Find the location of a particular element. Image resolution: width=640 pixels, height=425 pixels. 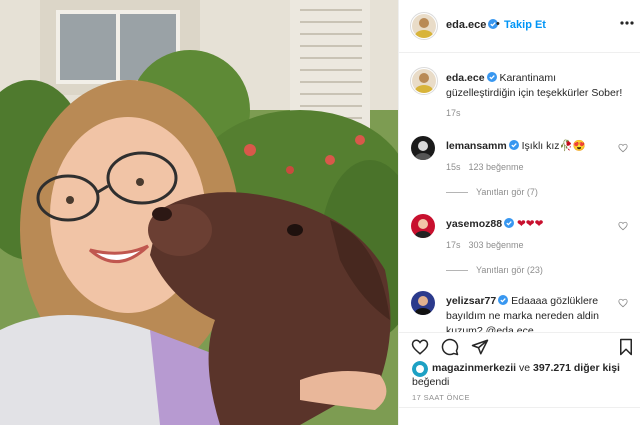

caption-username: eda.ece is located at coordinates (465, 78).